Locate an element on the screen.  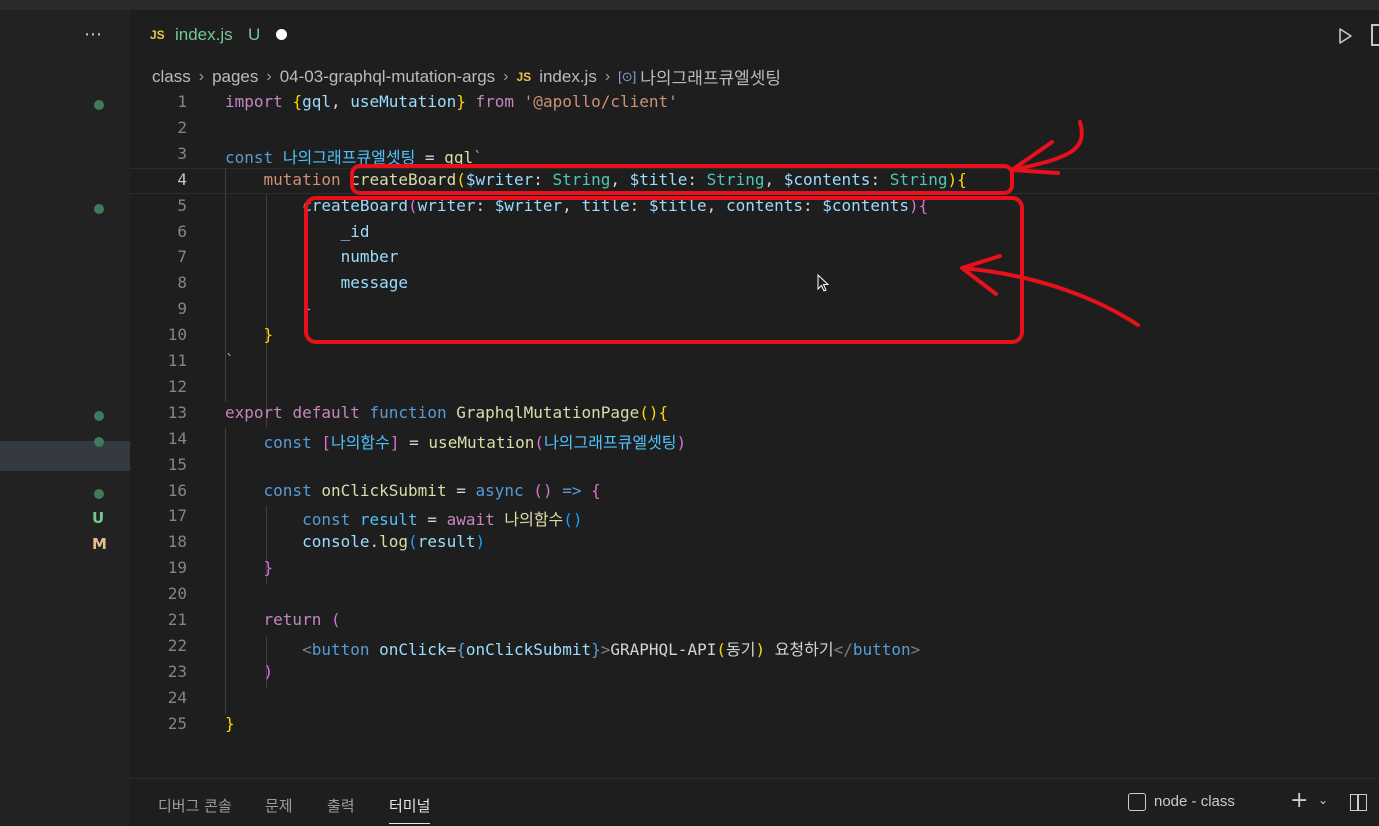
tab-output: 출력 is located at coordinates (341, 805).